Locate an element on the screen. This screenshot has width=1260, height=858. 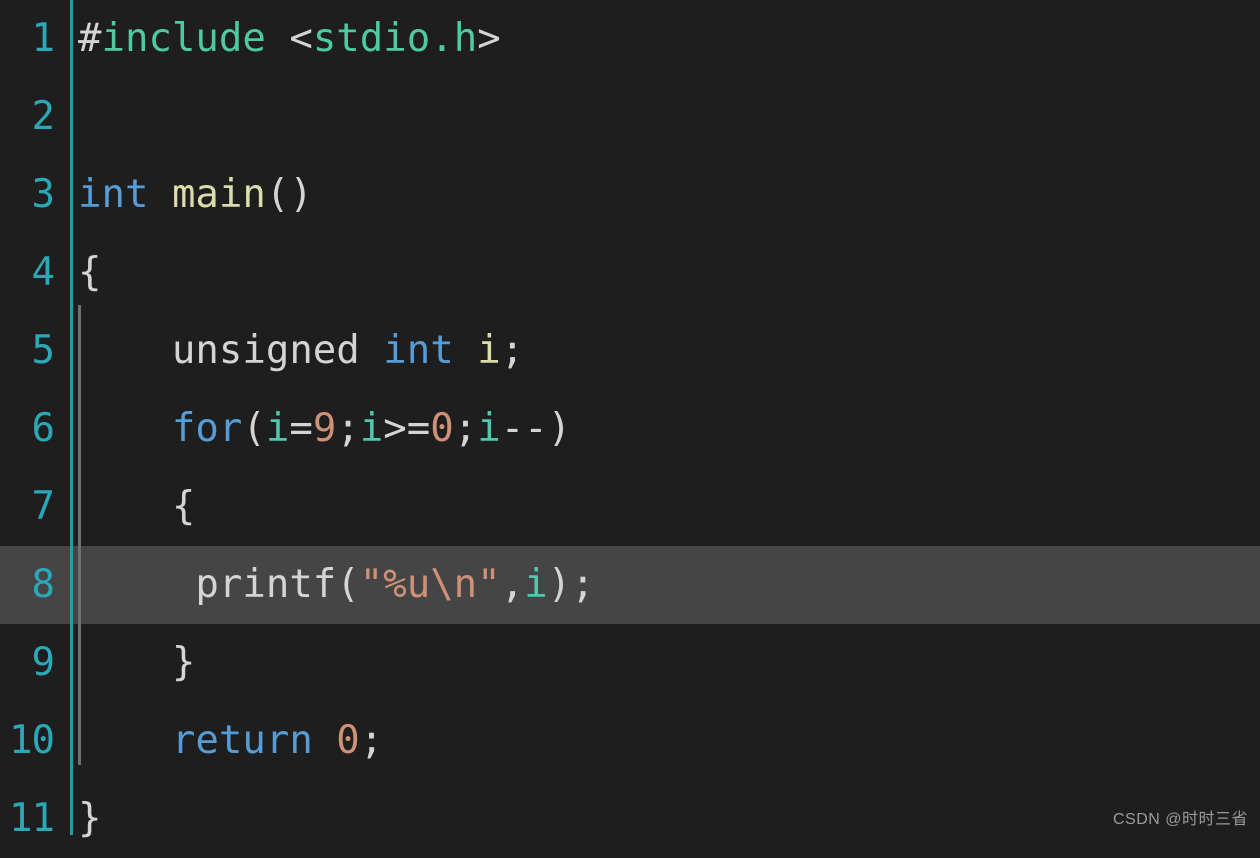
code-token-plain: , is located at coordinates (512, 584).